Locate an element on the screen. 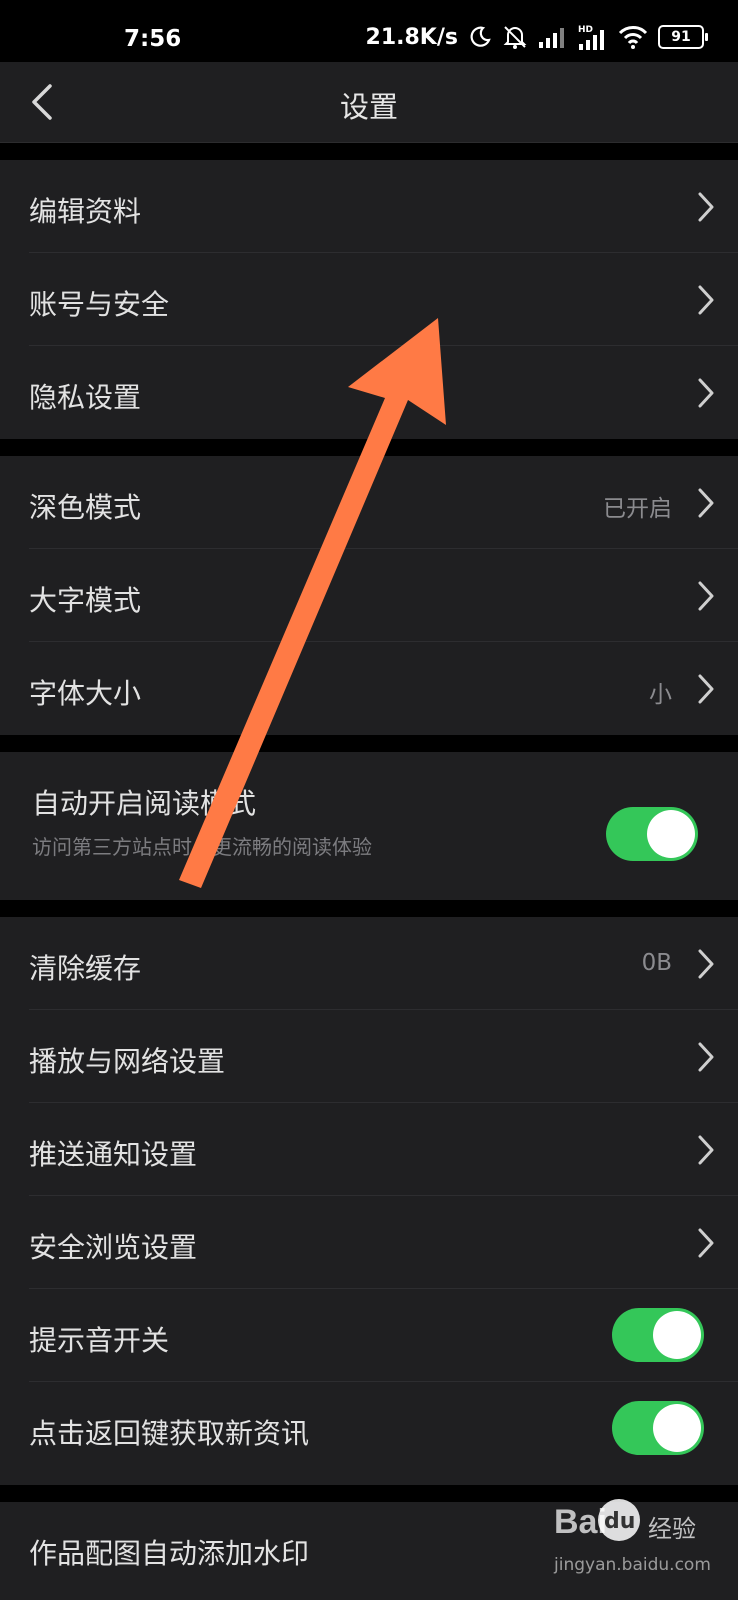 This screenshot has width=738, height=1600. watermark-url: jingyan.baidu.com is located at coordinates (632, 1565).